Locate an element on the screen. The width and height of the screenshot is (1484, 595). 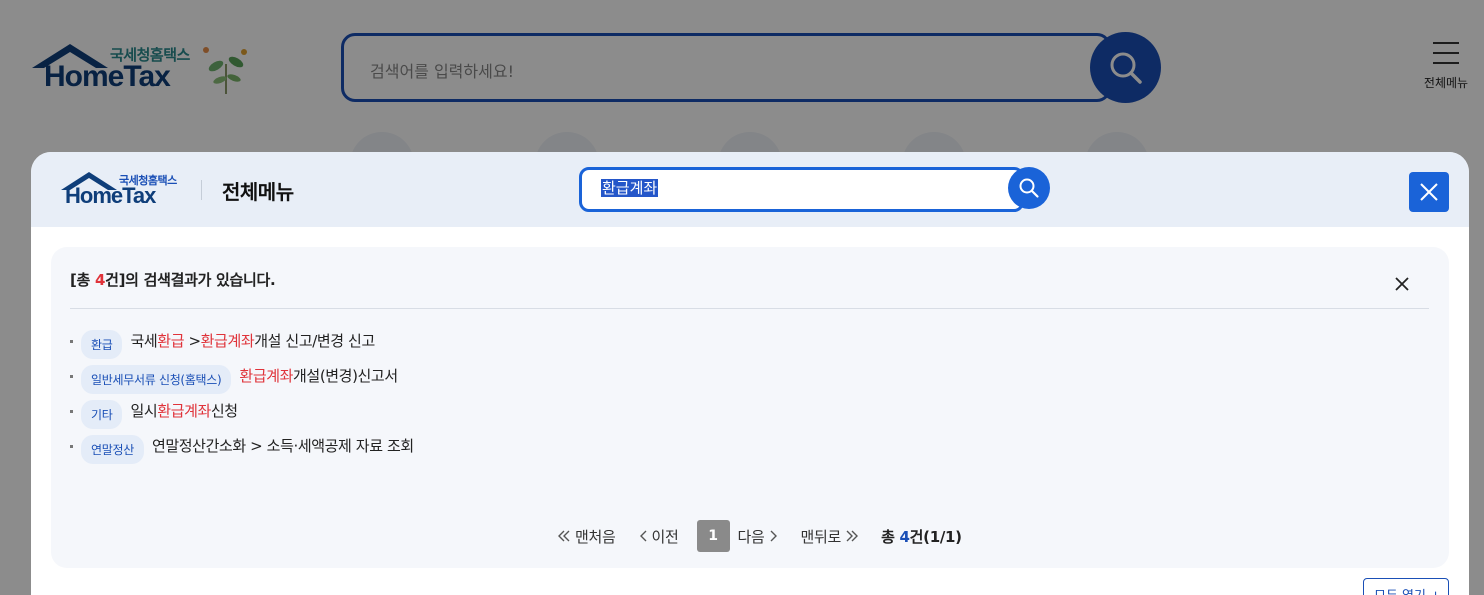
result-category-tag: 연말정산 is located at coordinates (112, 449).